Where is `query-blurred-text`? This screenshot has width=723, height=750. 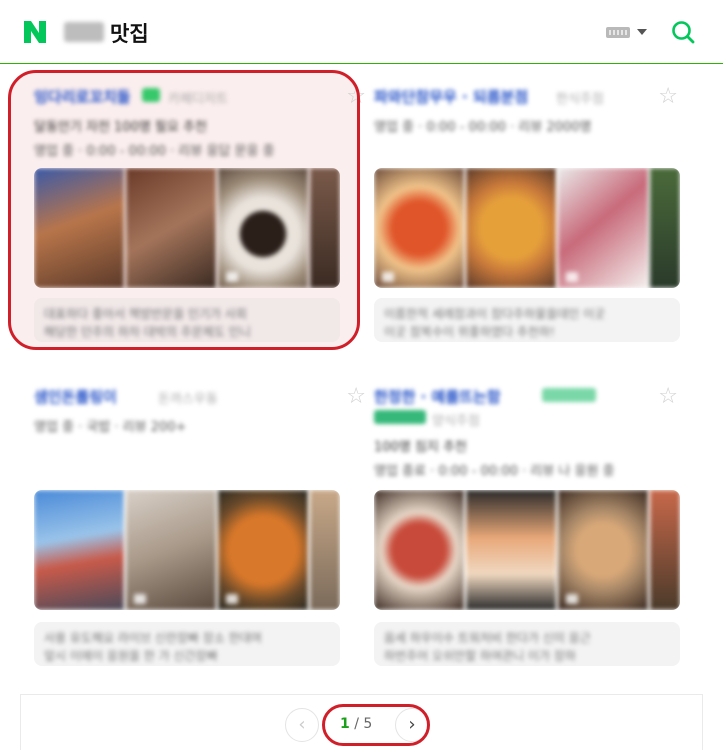 query-blurred-text is located at coordinates (84, 32).